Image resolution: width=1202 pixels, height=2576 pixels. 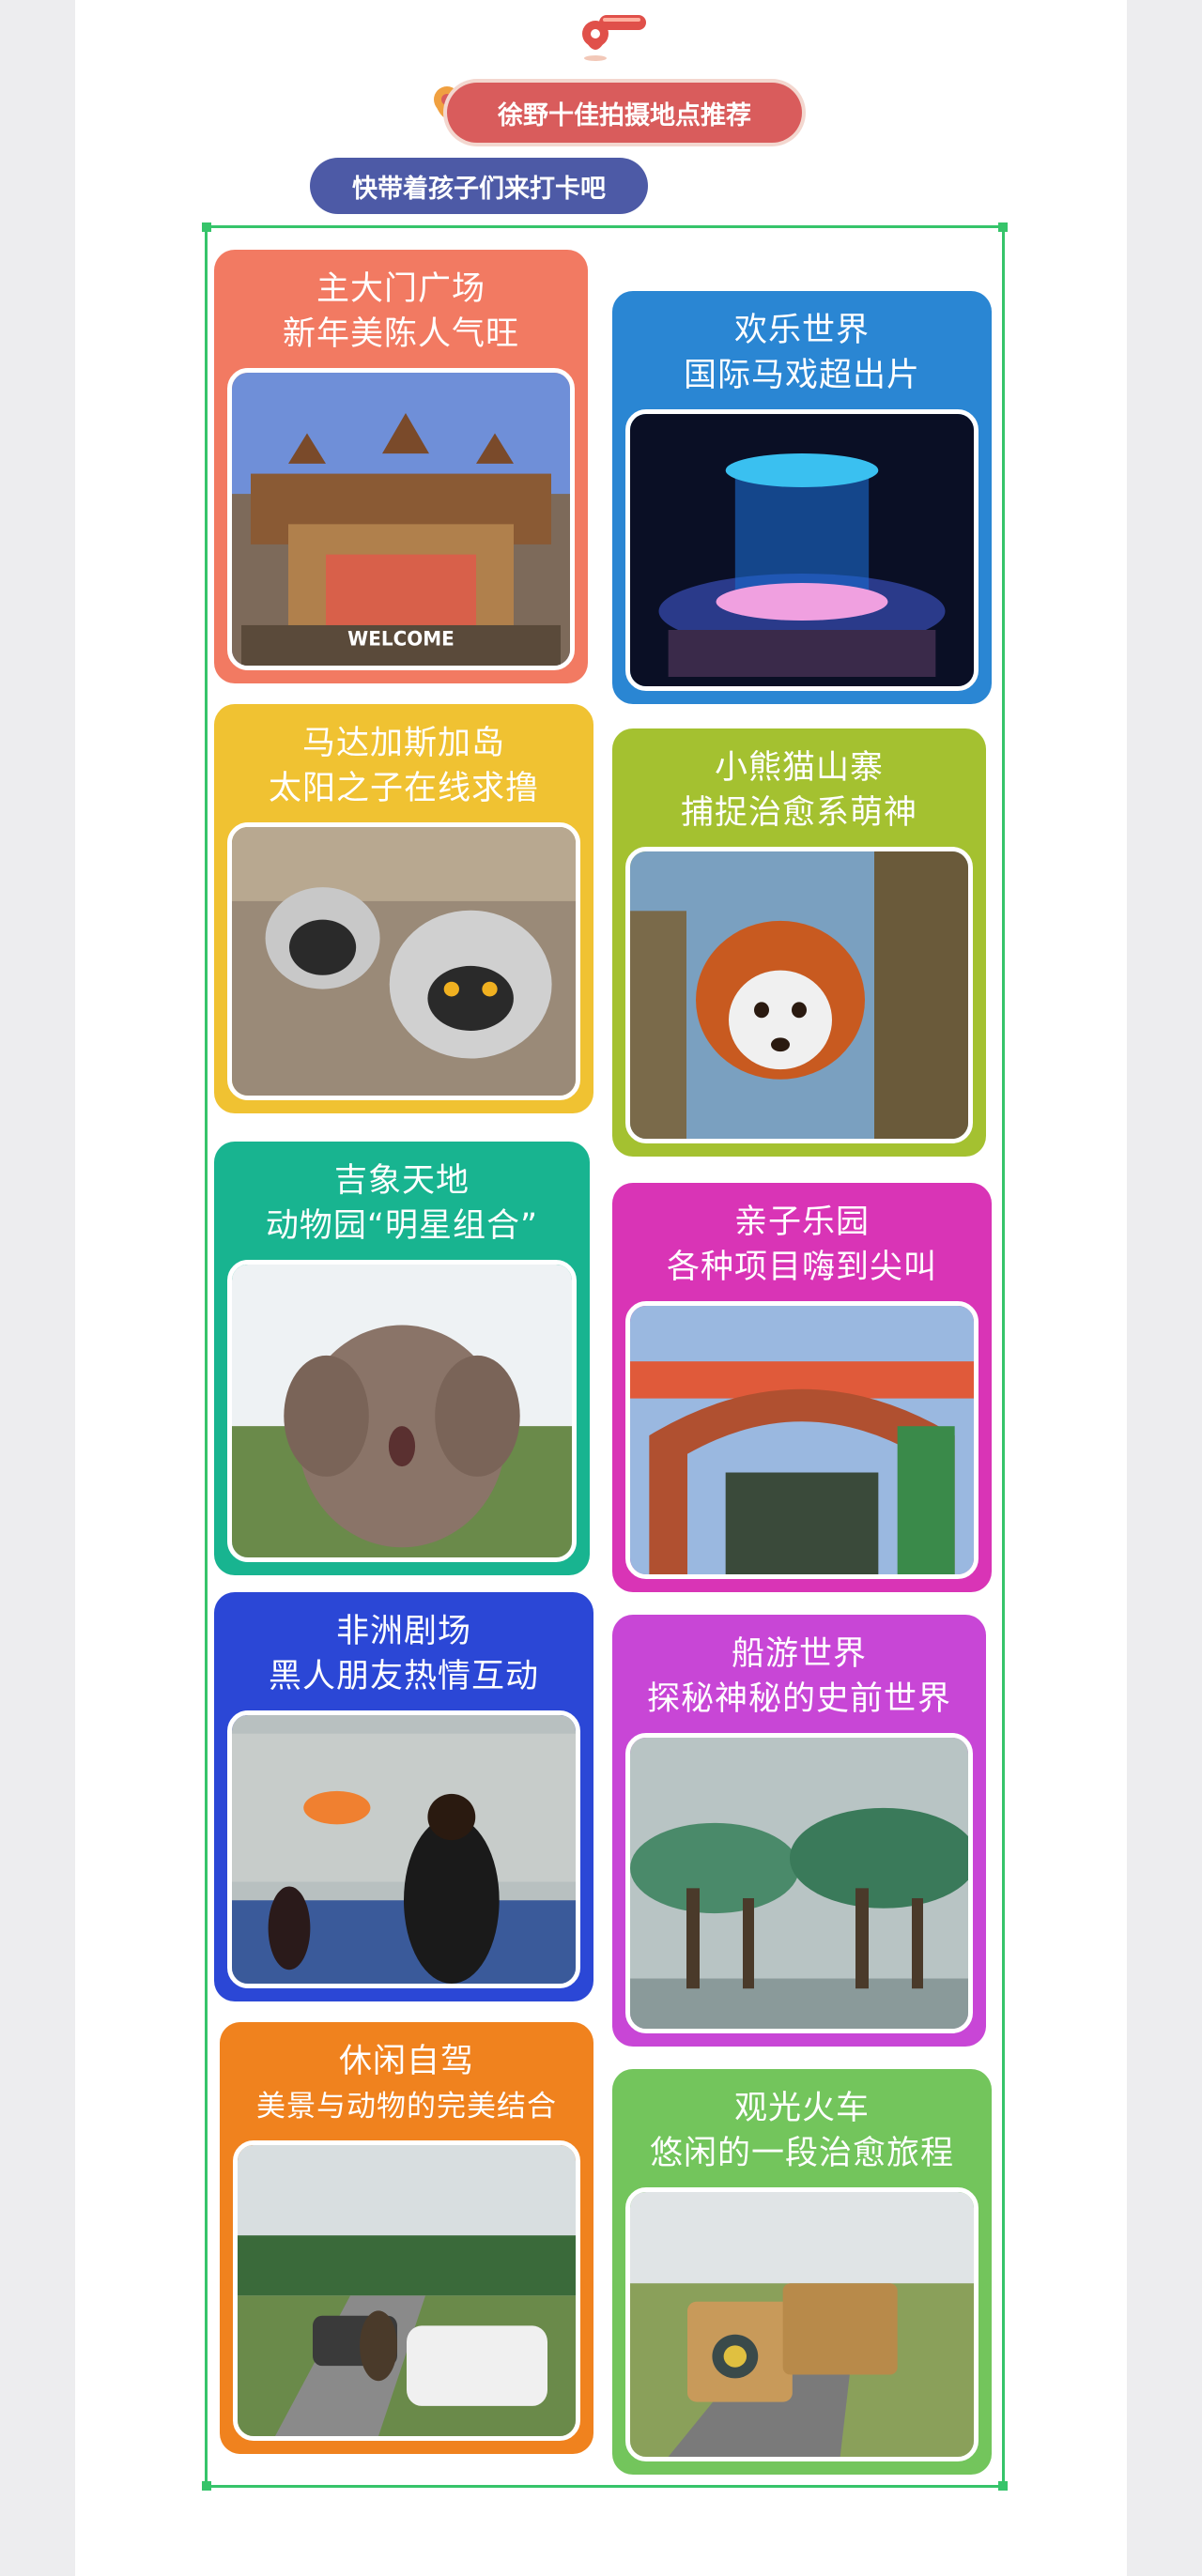 I want to click on spot-card-madagascar: 马达加斯加岛 太阳之子在线求撸, so click(x=403, y=909).